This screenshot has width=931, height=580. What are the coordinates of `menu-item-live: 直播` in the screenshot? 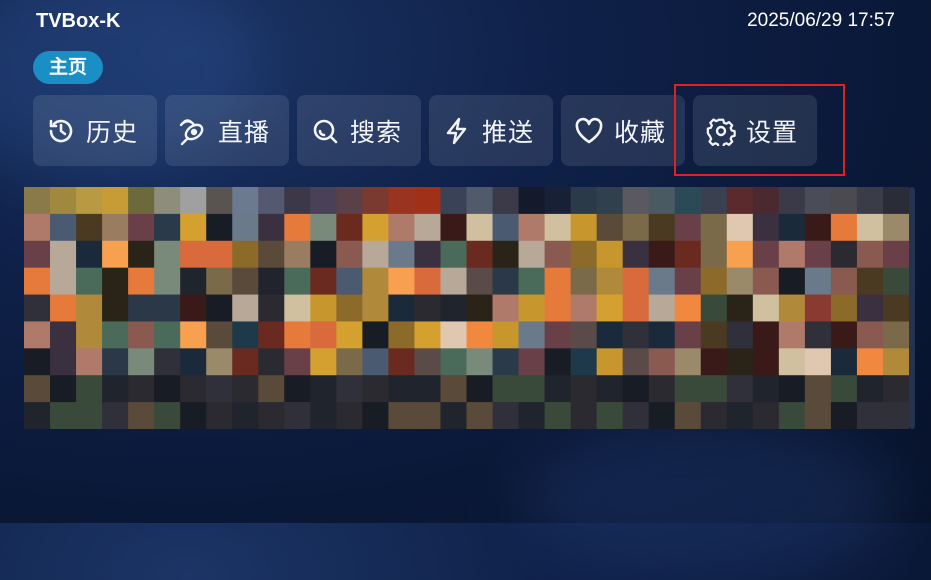 It's located at (227, 130).